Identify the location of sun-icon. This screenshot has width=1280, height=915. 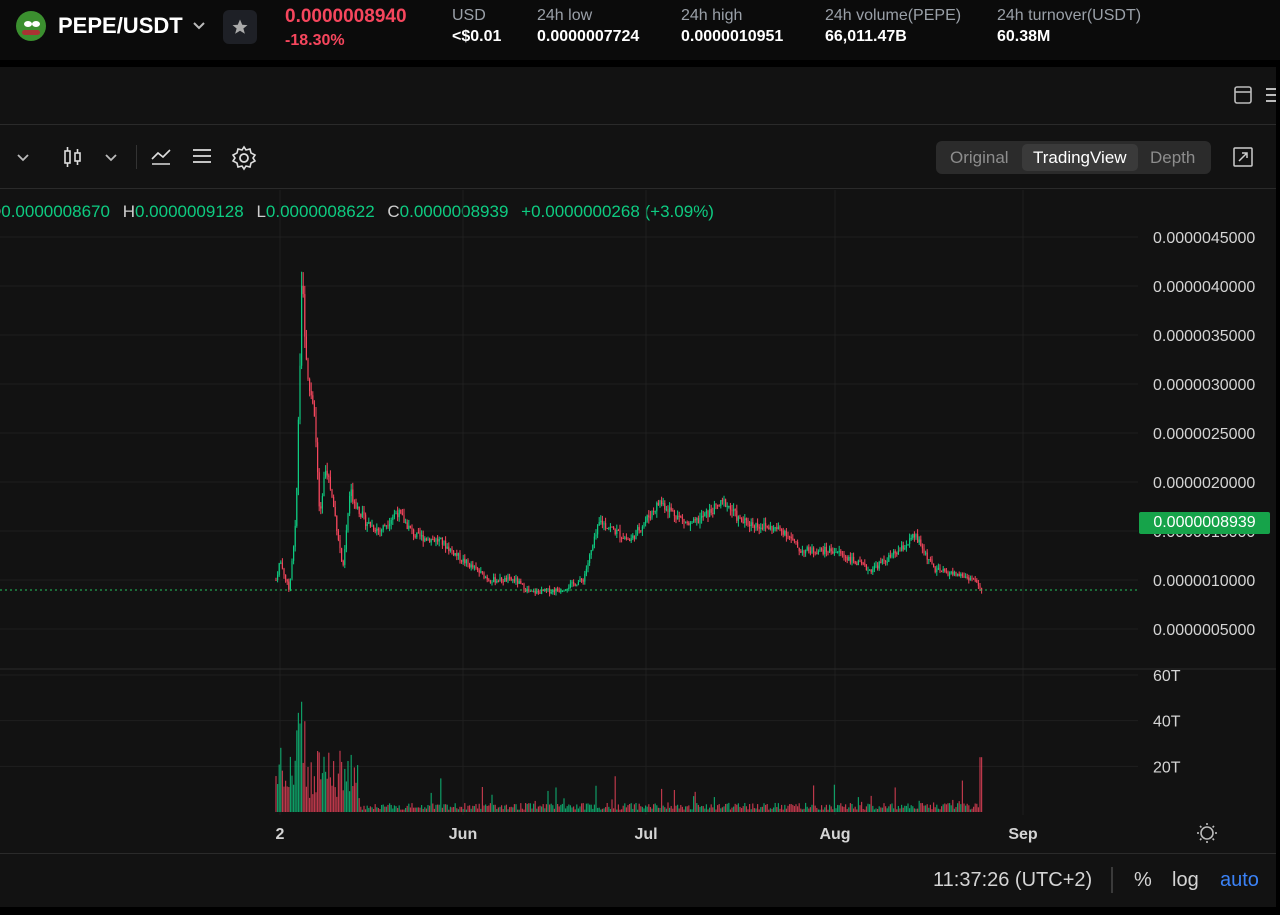
(1207, 833).